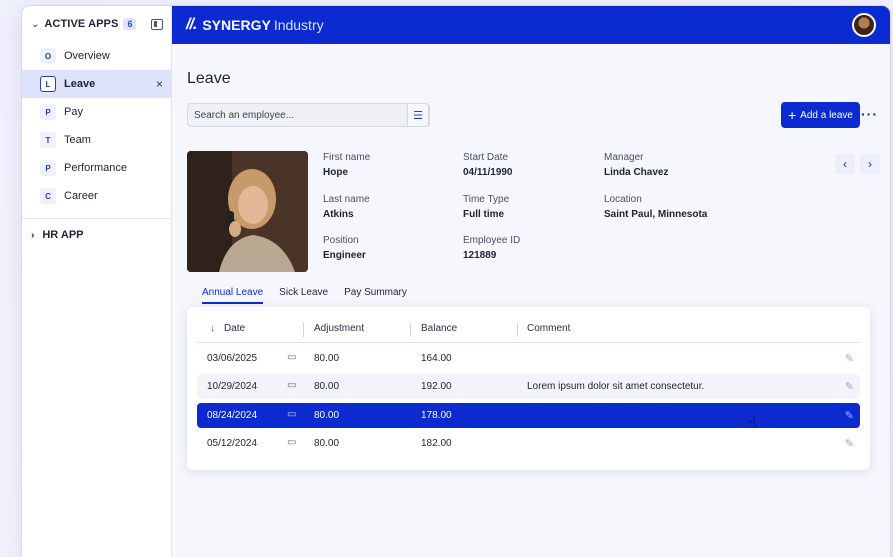 This screenshot has width=893, height=557. Describe the element at coordinates (234, 328) in the screenshot. I see `column-date: Date` at that location.